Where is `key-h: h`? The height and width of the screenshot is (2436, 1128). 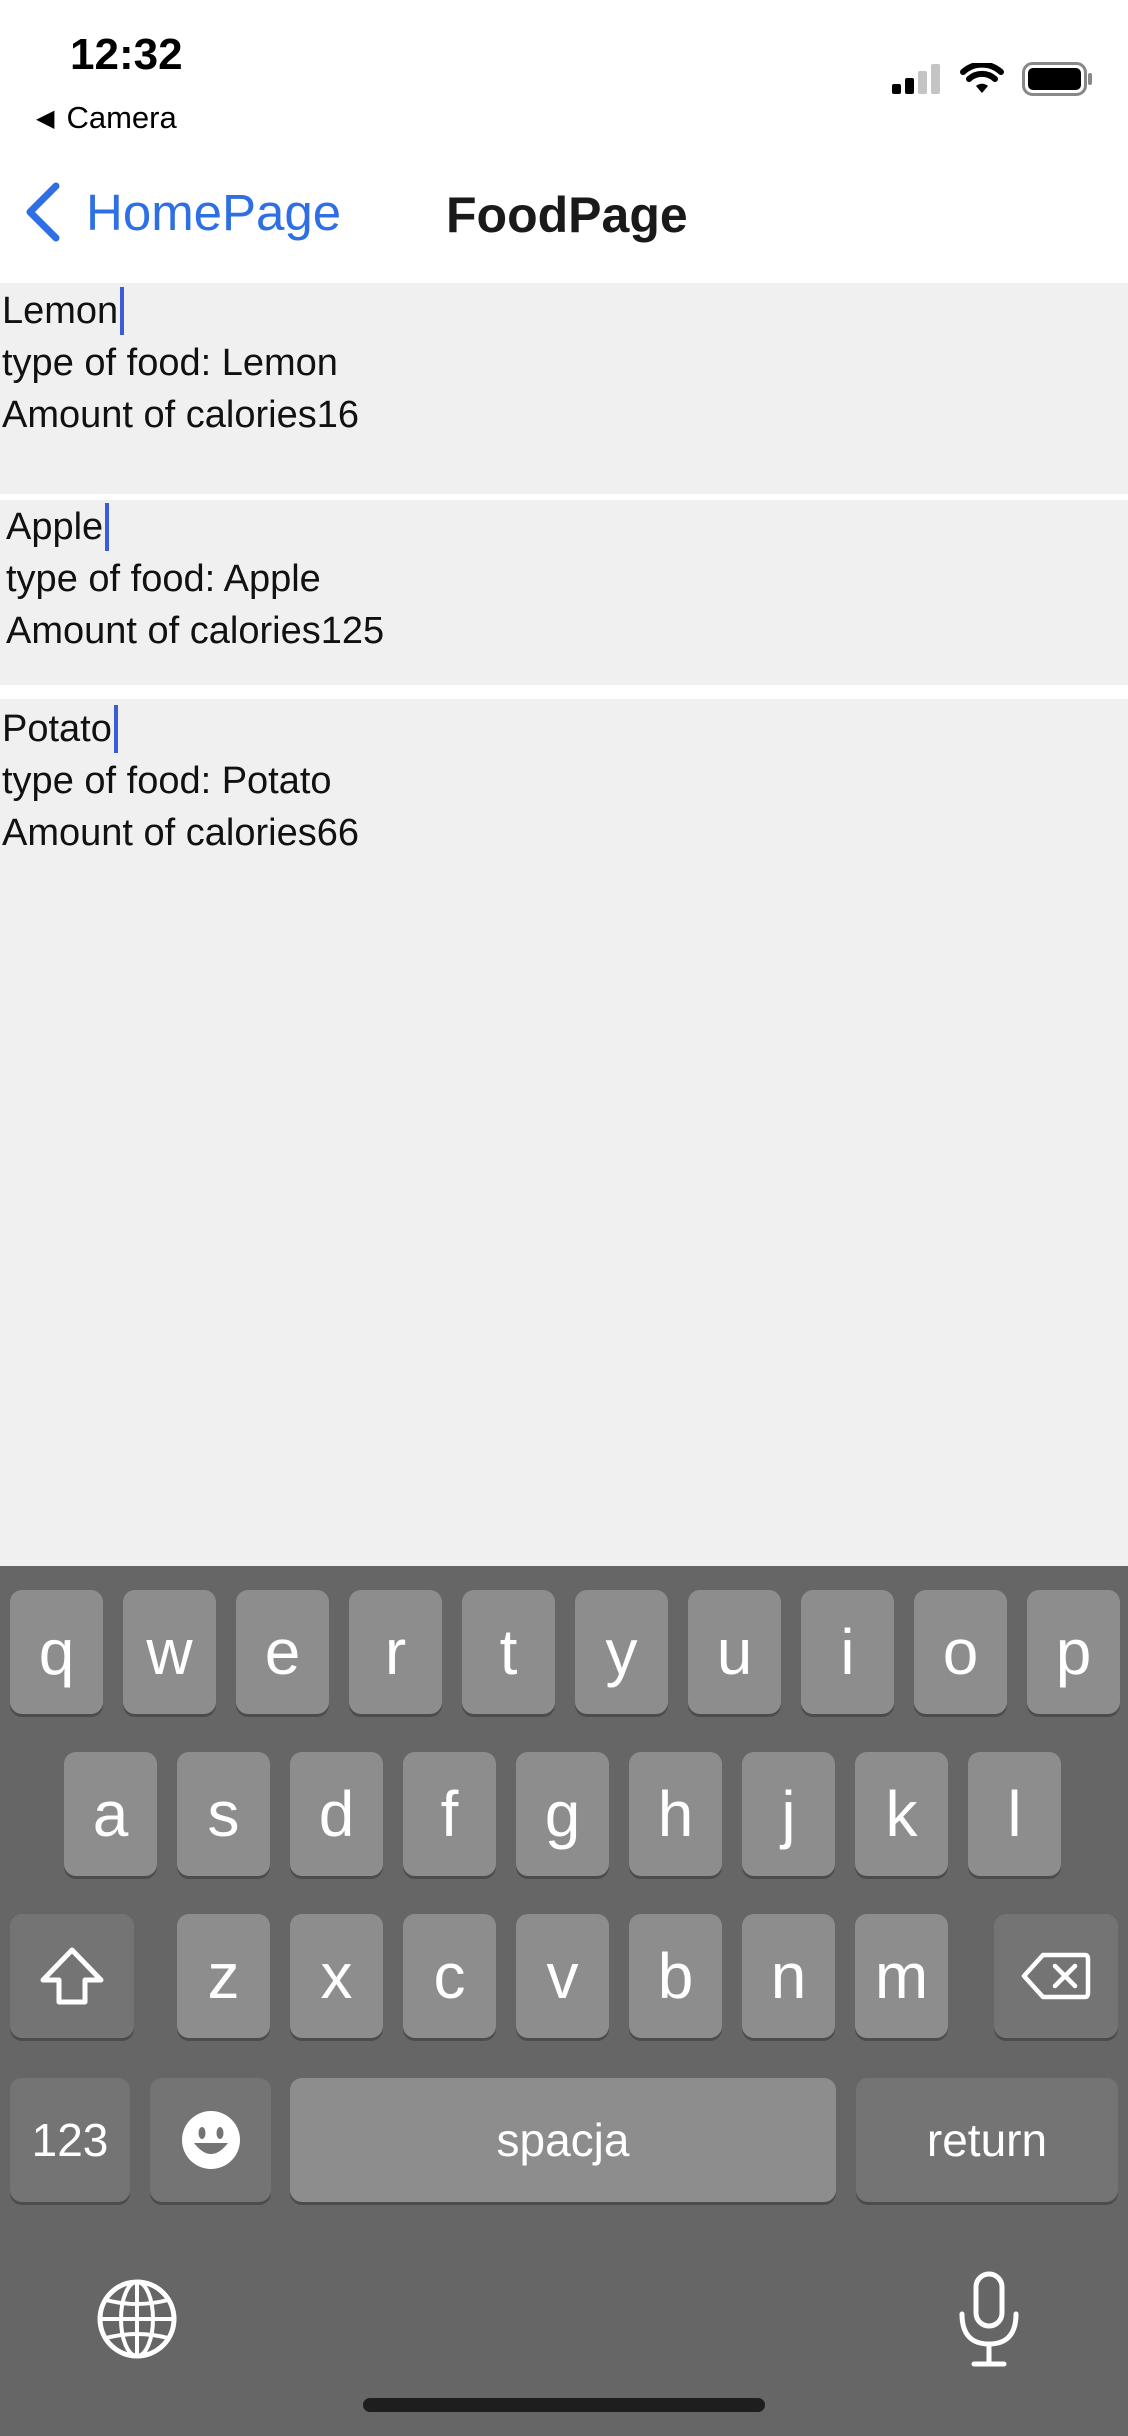 key-h: h is located at coordinates (675, 1814).